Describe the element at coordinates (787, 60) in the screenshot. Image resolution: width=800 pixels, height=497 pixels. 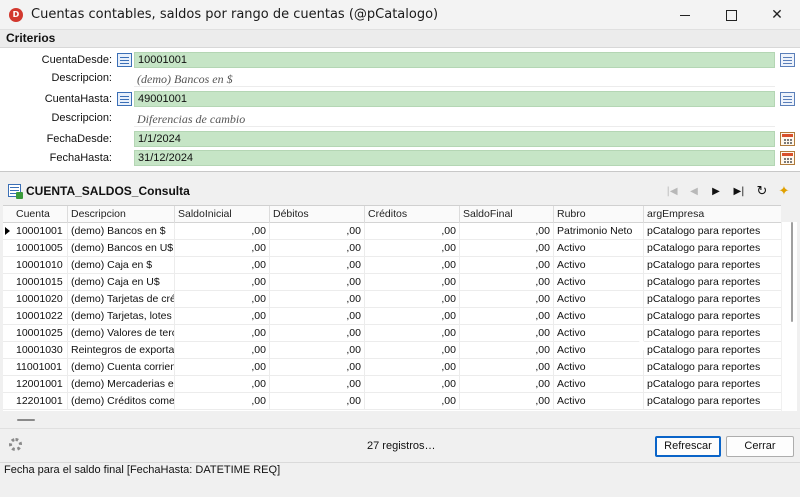
I see `cuenta-desde-list-icon` at that location.